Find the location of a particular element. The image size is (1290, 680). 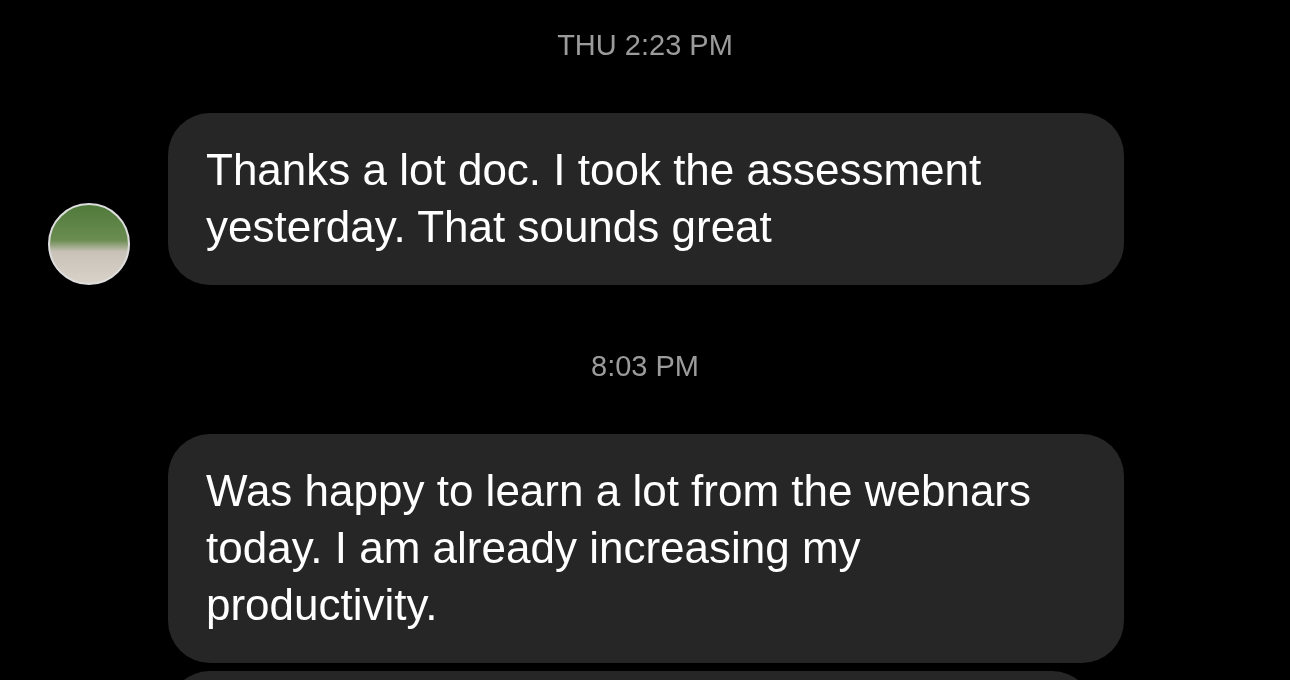

timestamp: THU 2:23 PM is located at coordinates (645, 45).